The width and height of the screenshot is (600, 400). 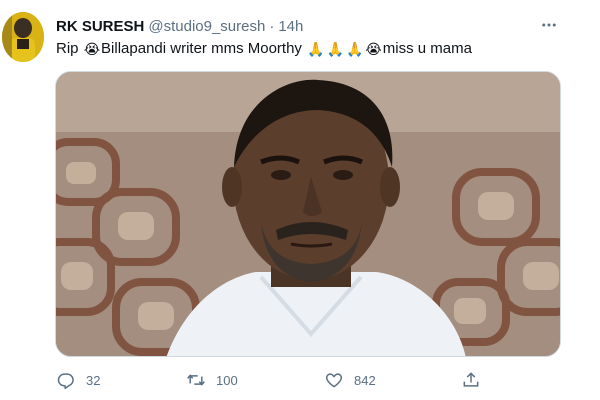 I want to click on like-button: 842, so click(x=350, y=380).